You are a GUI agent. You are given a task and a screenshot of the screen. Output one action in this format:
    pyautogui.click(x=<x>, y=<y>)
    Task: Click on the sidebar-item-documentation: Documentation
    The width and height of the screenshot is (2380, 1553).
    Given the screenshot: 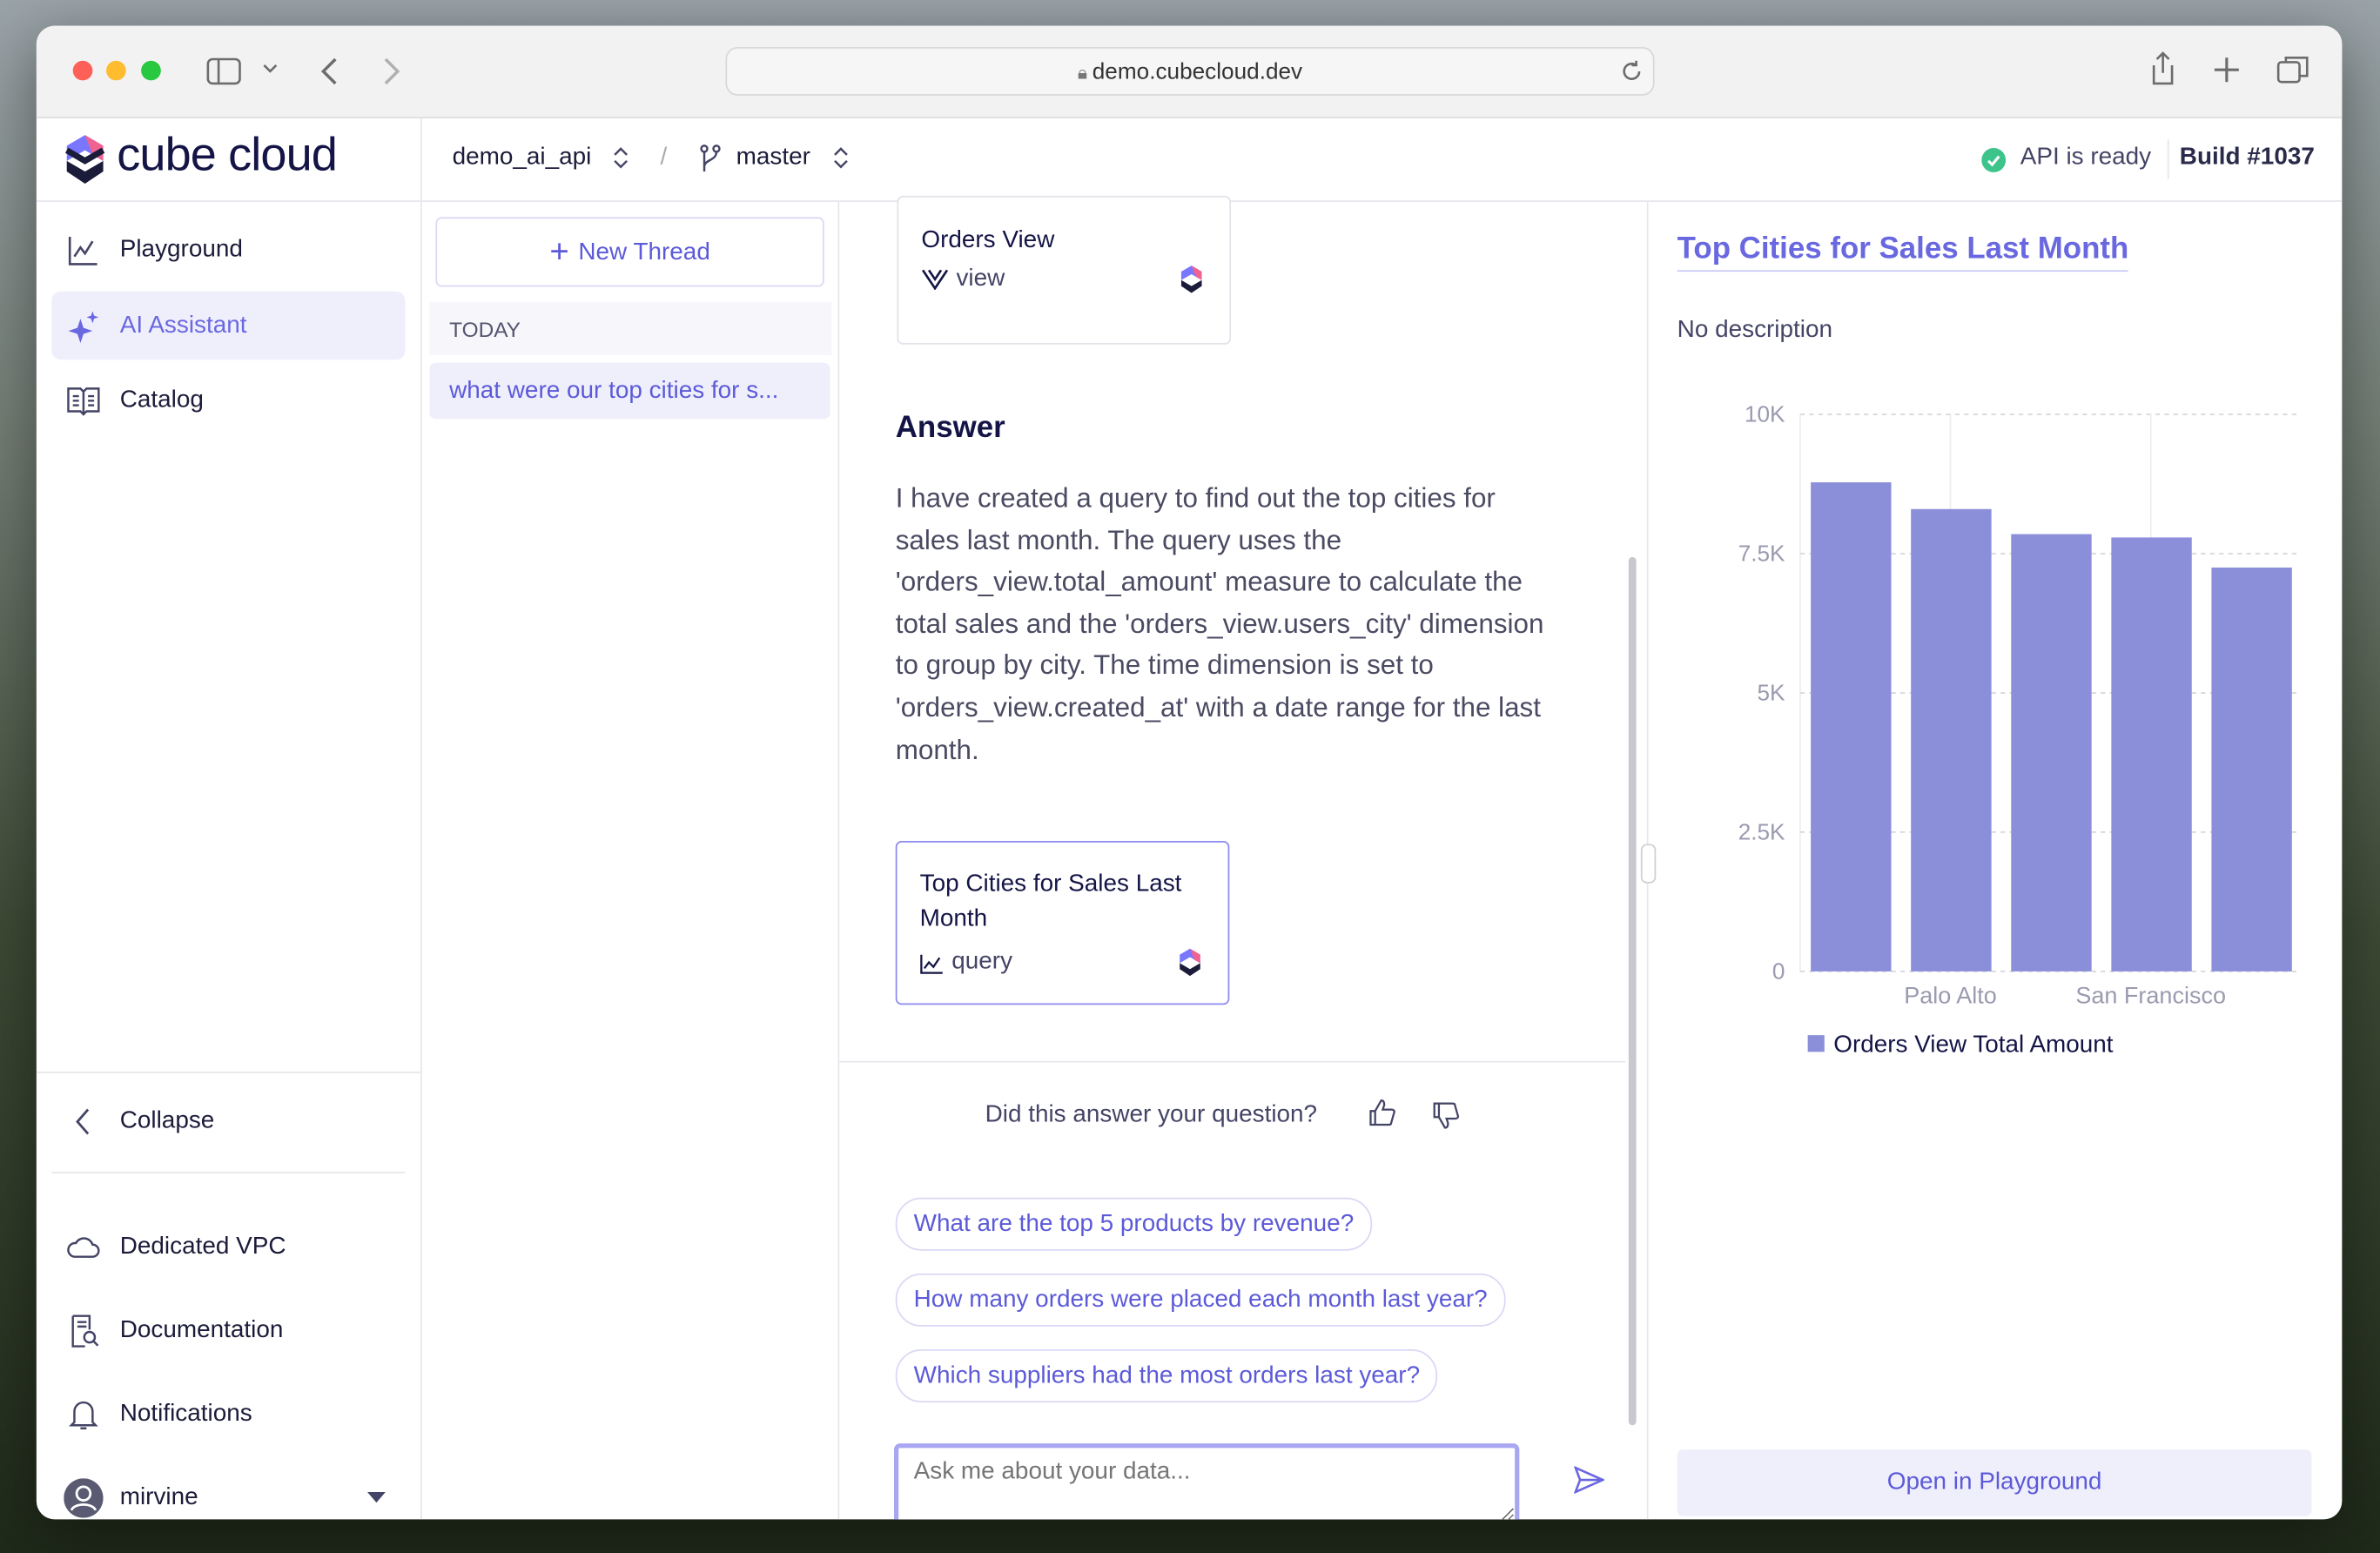 What is the action you would take?
    pyautogui.click(x=228, y=1330)
    